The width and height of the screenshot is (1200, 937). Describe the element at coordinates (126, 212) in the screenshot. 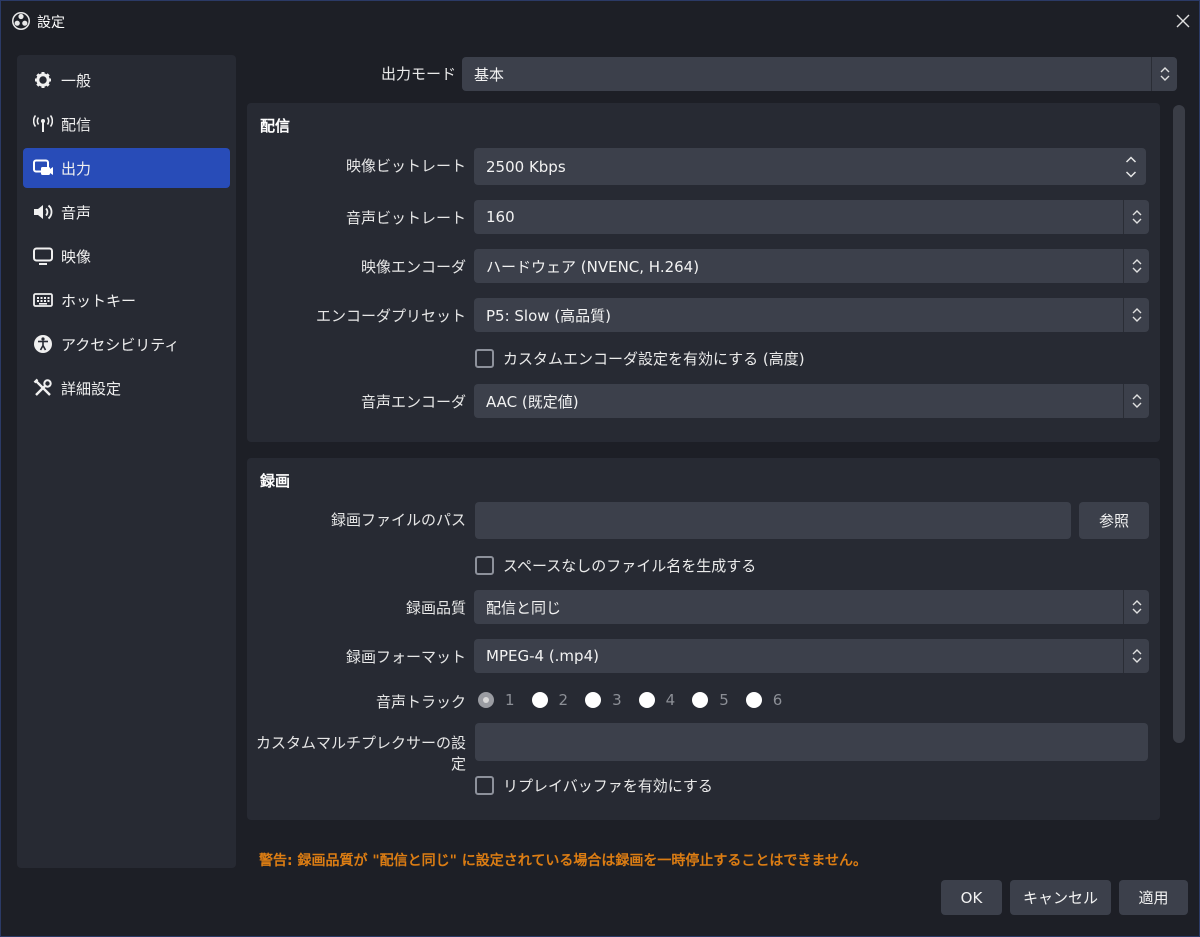

I see `sidebar-item-audio: 音声` at that location.